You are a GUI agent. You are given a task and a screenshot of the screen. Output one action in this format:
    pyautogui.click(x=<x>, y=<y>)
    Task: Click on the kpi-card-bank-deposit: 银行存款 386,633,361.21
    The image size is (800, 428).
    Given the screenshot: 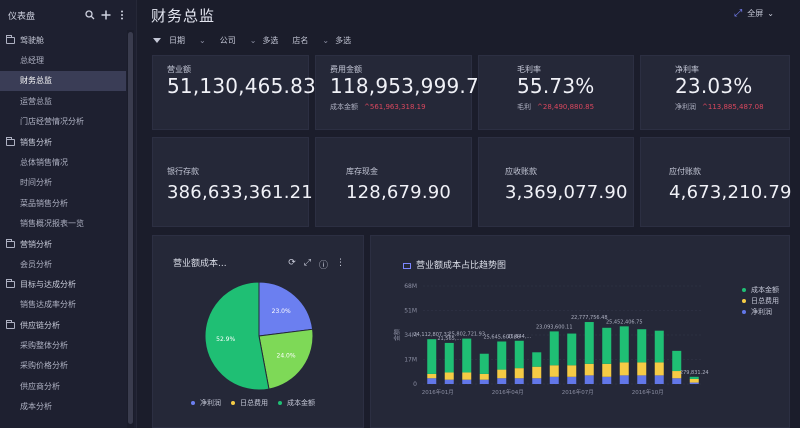 What is the action you would take?
    pyautogui.click(x=232, y=182)
    